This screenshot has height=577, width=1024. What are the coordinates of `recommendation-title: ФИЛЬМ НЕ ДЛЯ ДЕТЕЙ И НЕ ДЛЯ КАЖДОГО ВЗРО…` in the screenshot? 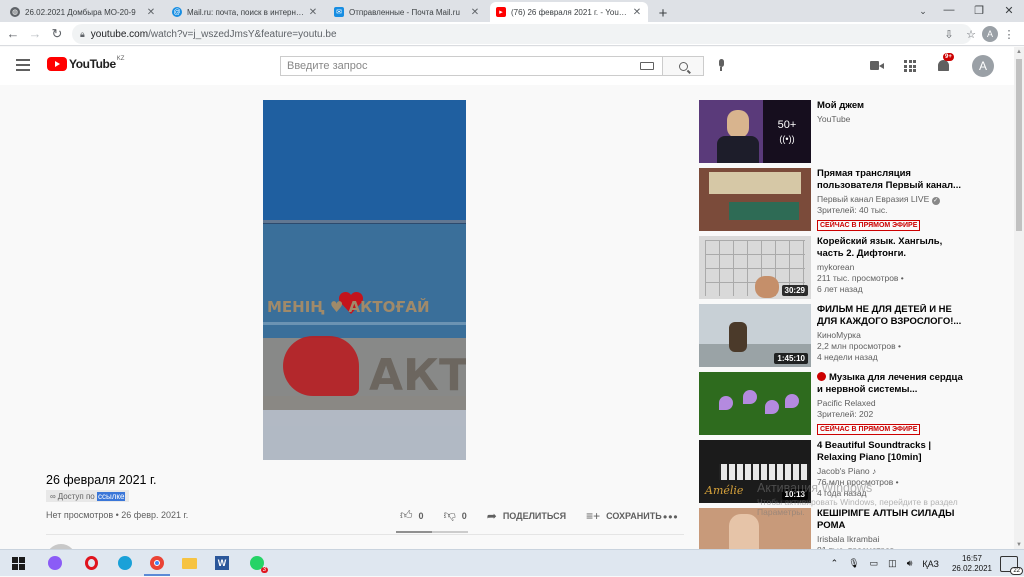 It's located at (892, 316).